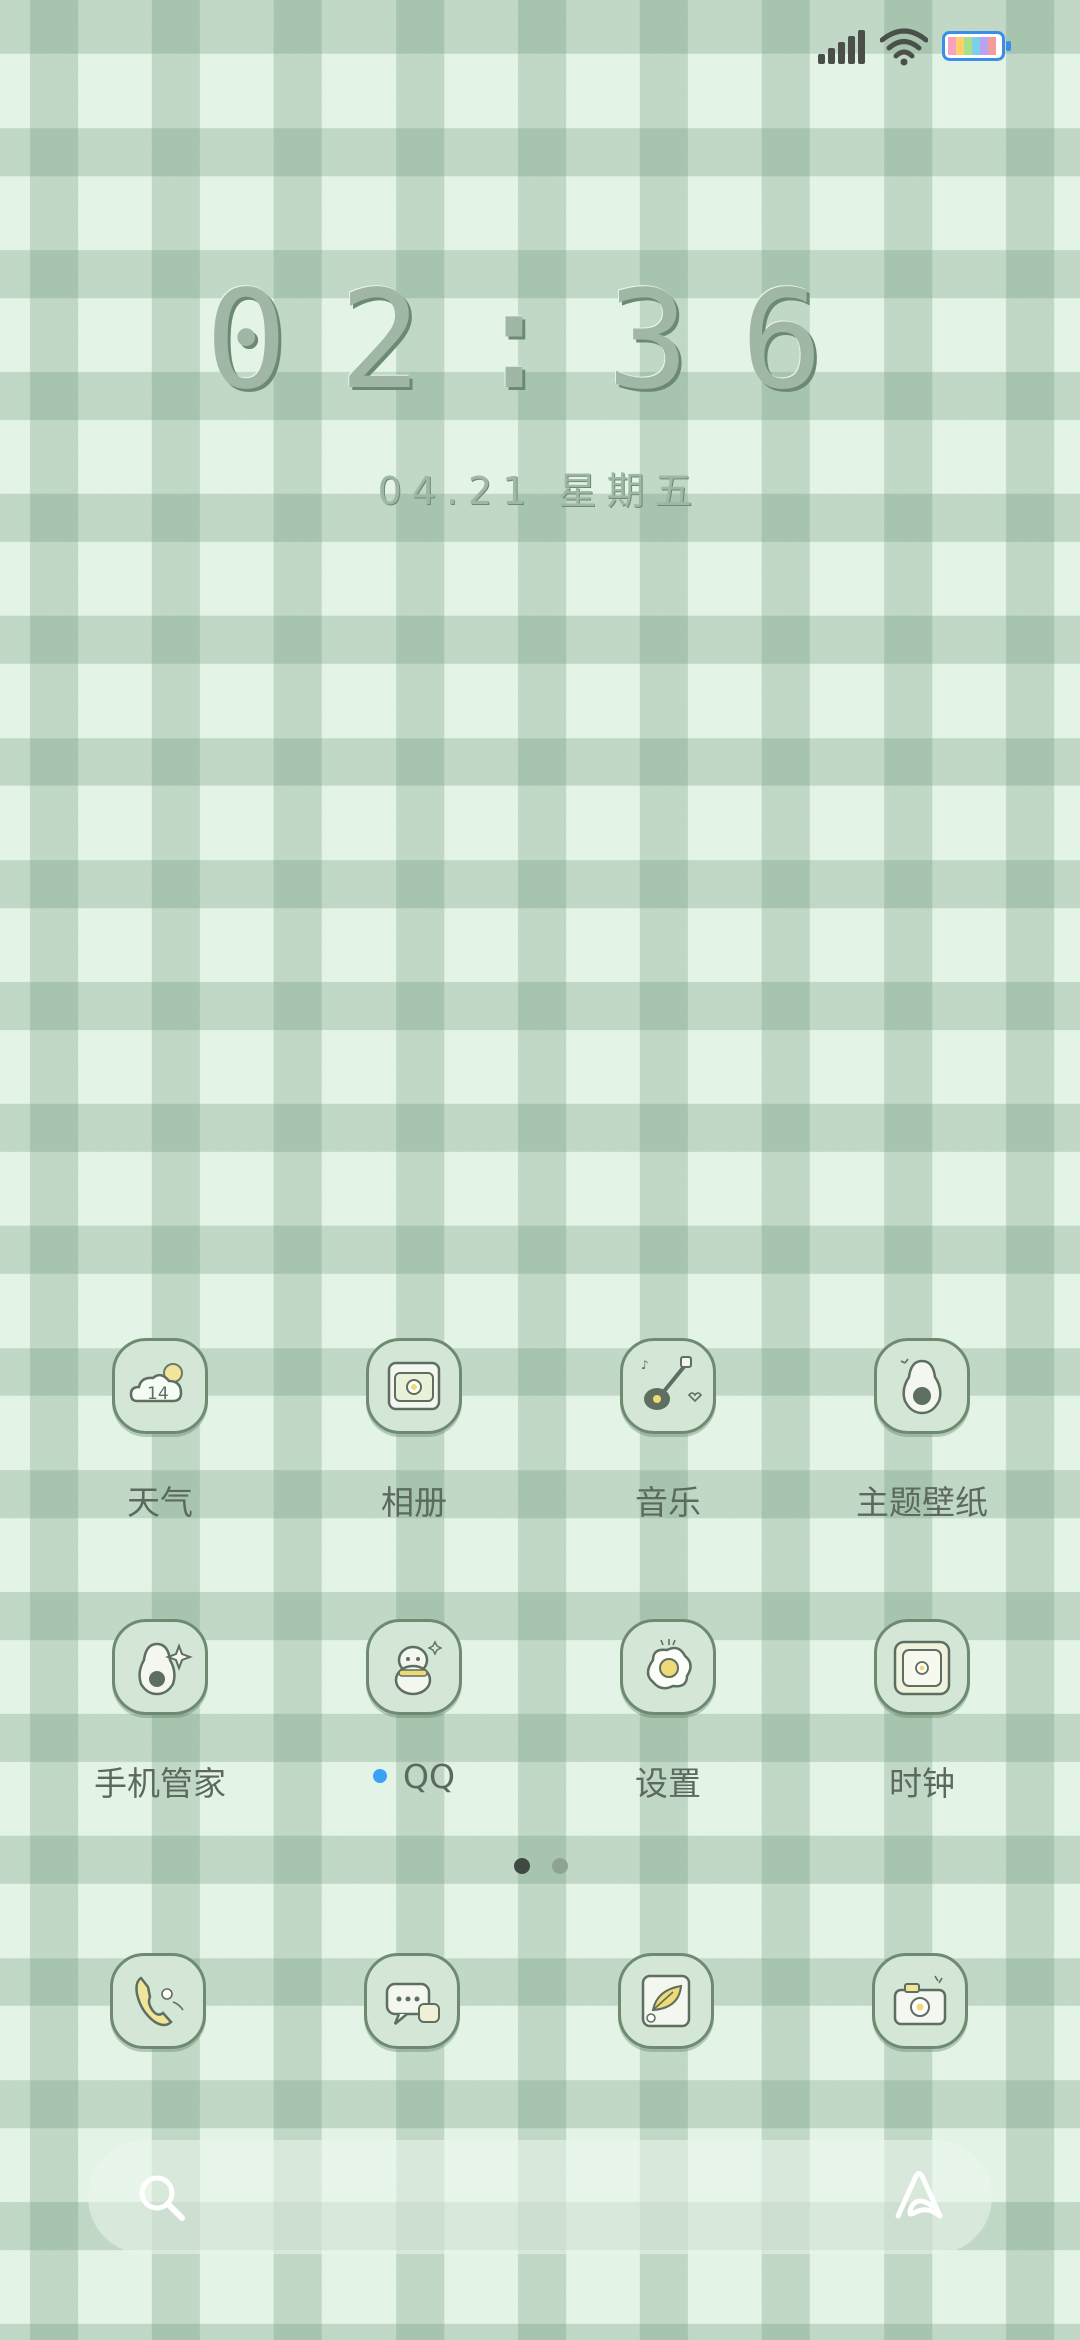  What do you see at coordinates (666, 2001) in the screenshot?
I see `browser-leaf-icon` at bounding box center [666, 2001].